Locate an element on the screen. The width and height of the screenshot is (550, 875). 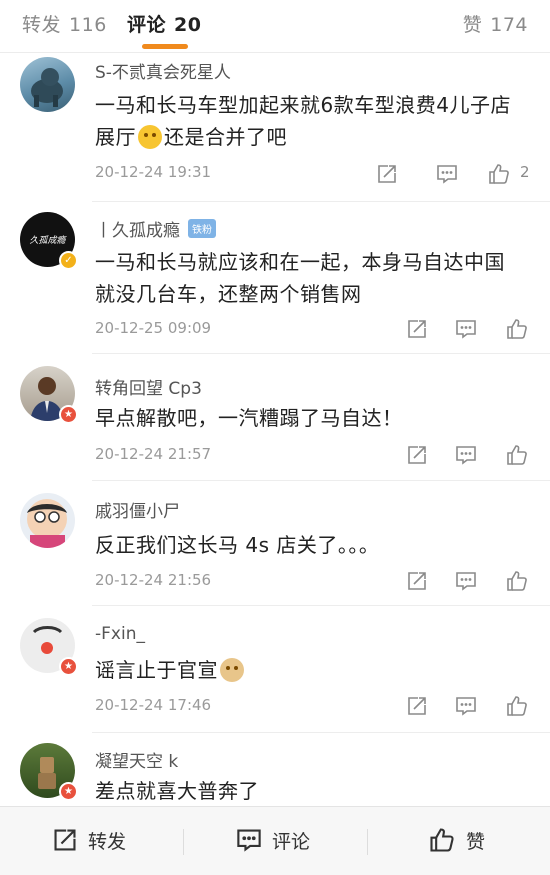
repost-button: 转发 is located at coordinates (89, 840).